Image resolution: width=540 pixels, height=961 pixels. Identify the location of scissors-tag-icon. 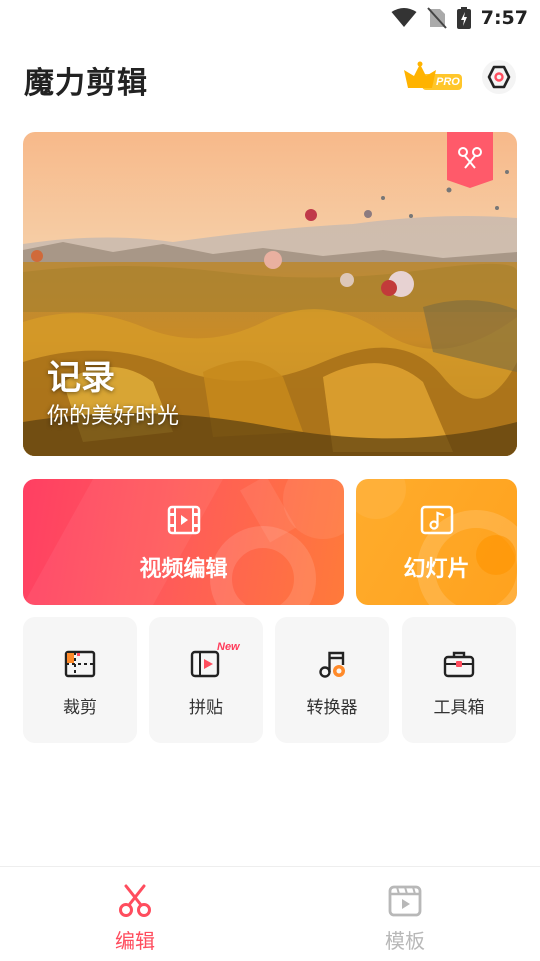
(470, 160).